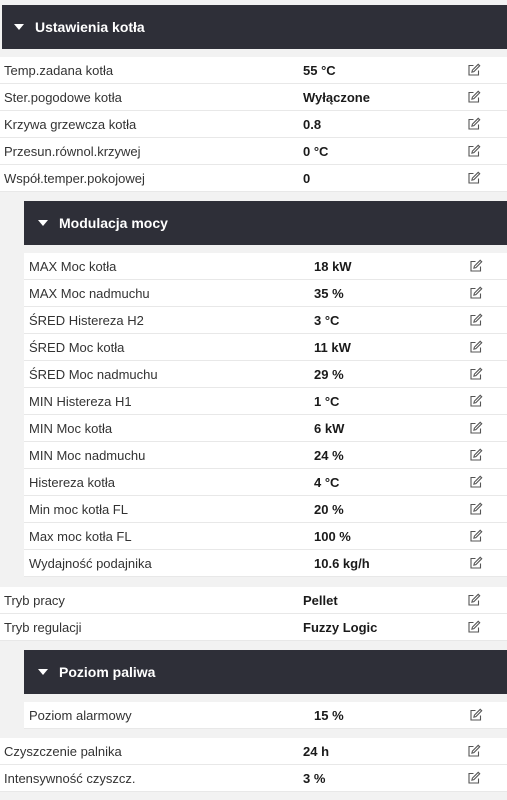 This screenshot has width=507, height=800. Describe the element at coordinates (329, 374) in the screenshot. I see `setting-value: 29 %` at that location.